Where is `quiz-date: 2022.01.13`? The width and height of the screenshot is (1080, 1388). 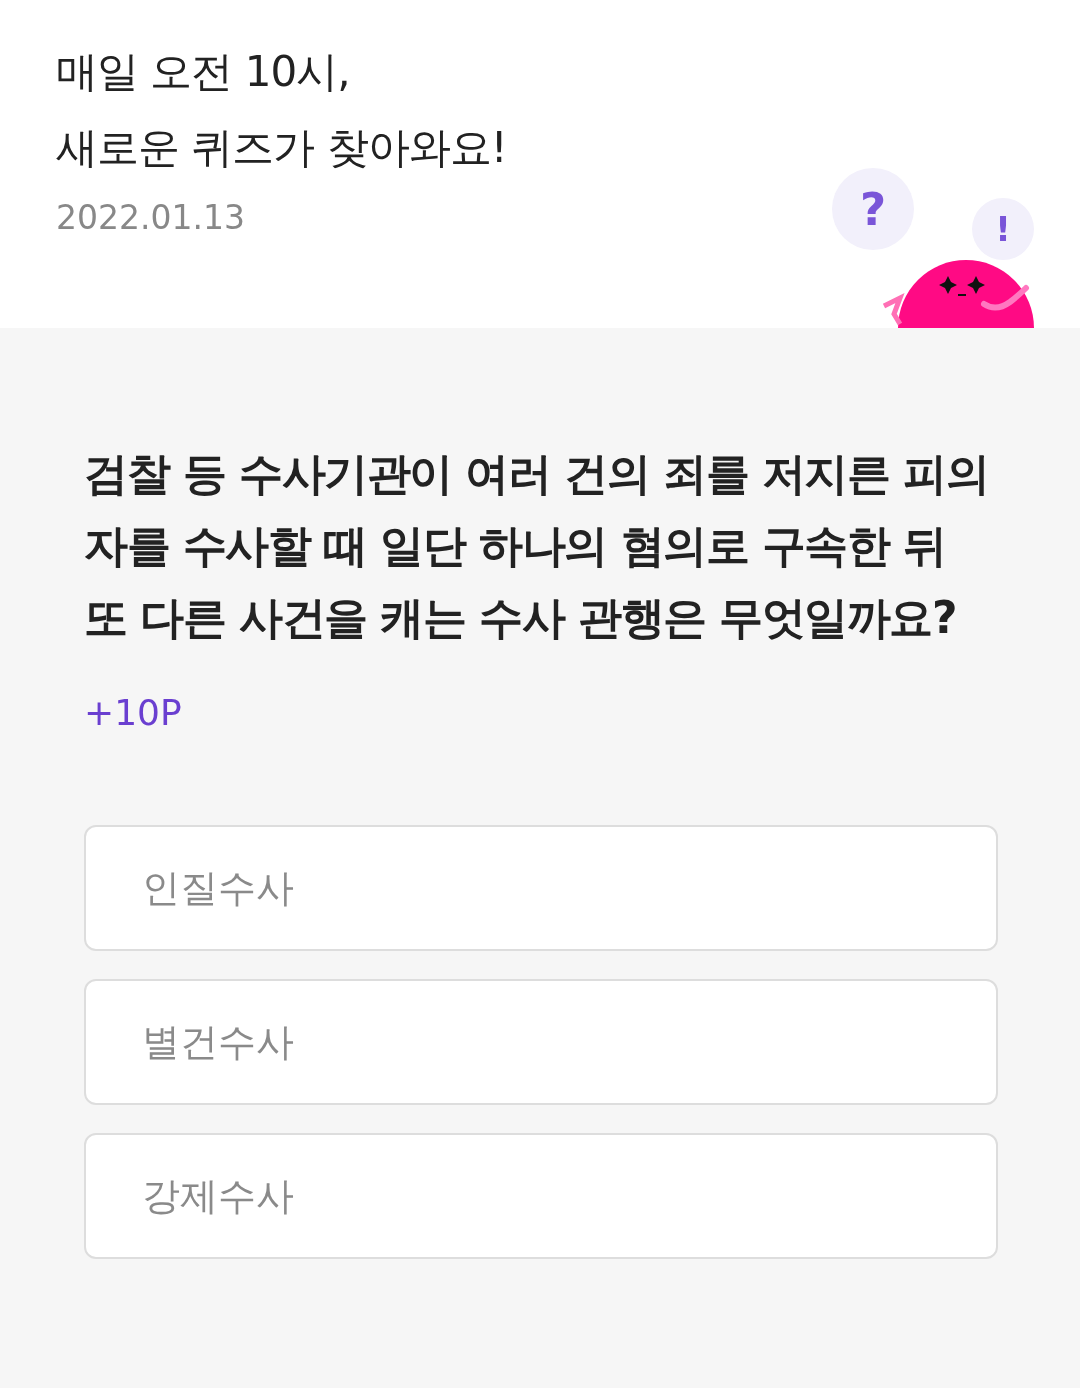 quiz-date: 2022.01.13 is located at coordinates (150, 217).